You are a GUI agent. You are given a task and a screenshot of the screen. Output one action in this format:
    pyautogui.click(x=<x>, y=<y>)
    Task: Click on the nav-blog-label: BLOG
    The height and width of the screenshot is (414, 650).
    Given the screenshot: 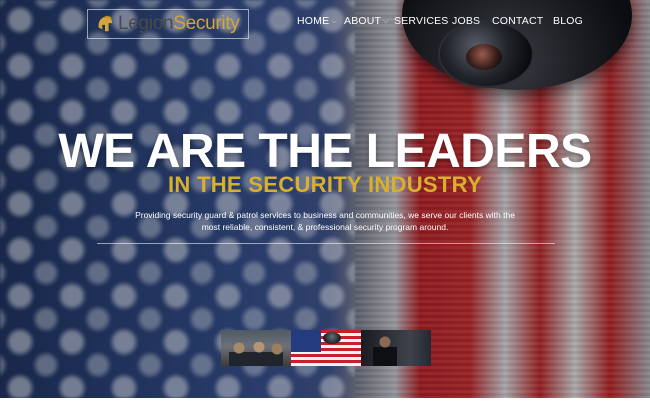 What is the action you would take?
    pyautogui.click(x=568, y=21)
    